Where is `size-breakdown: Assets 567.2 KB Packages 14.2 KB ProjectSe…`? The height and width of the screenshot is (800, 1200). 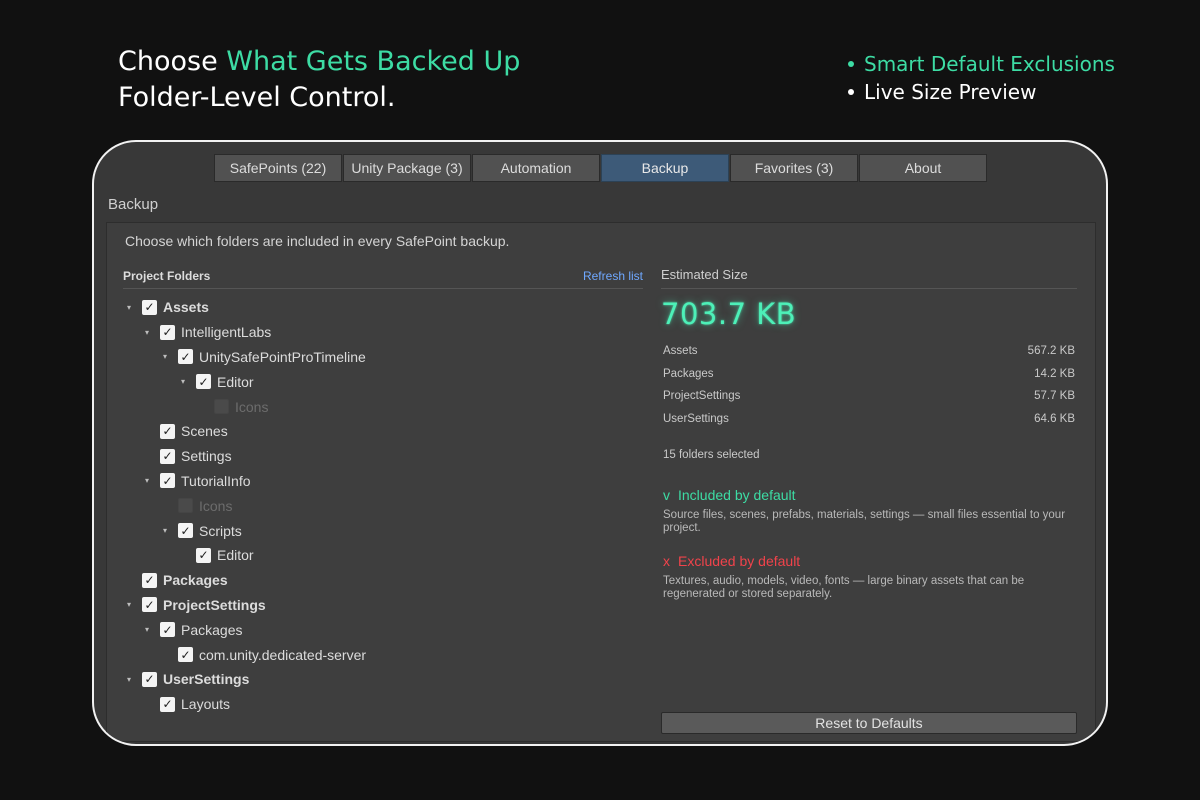
size-breakdown: Assets 567.2 KB Packages 14.2 KB ProjectSe… is located at coordinates (869, 390).